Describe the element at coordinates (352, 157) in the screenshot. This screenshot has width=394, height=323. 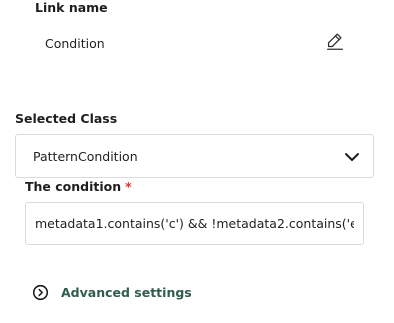
I see `chevron-down-icon` at that location.